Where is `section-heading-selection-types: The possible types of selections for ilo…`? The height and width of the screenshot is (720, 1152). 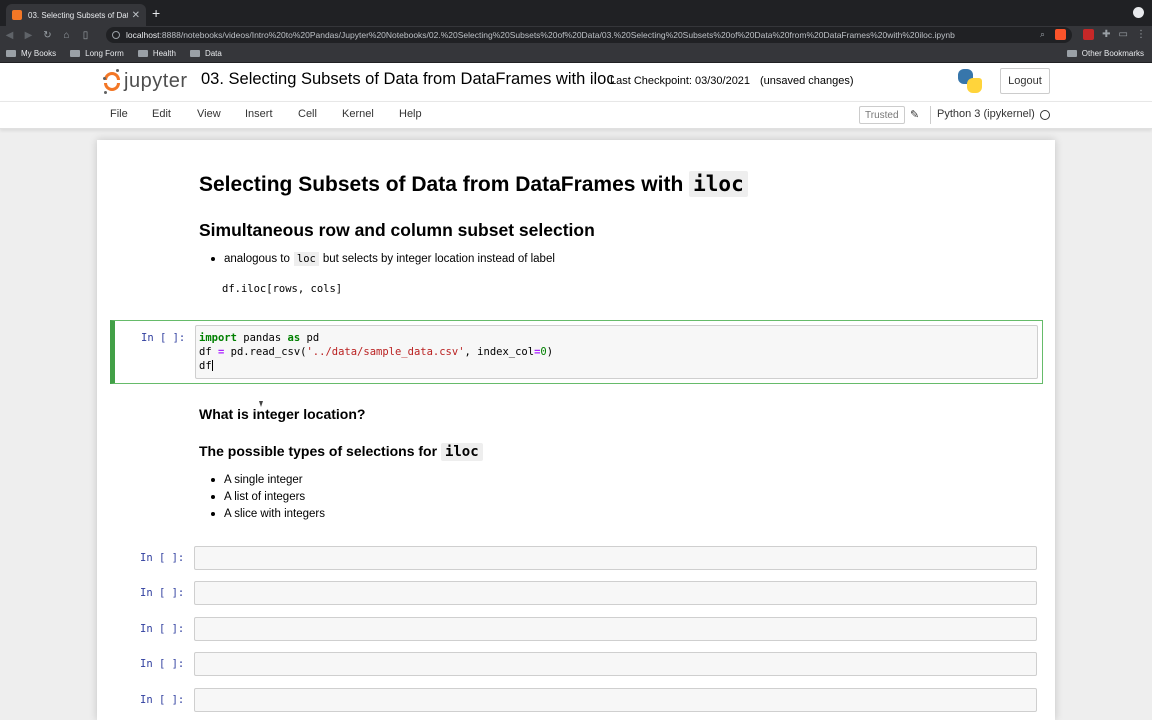 section-heading-selection-types: The possible types of selections for ilo… is located at coordinates (341, 452).